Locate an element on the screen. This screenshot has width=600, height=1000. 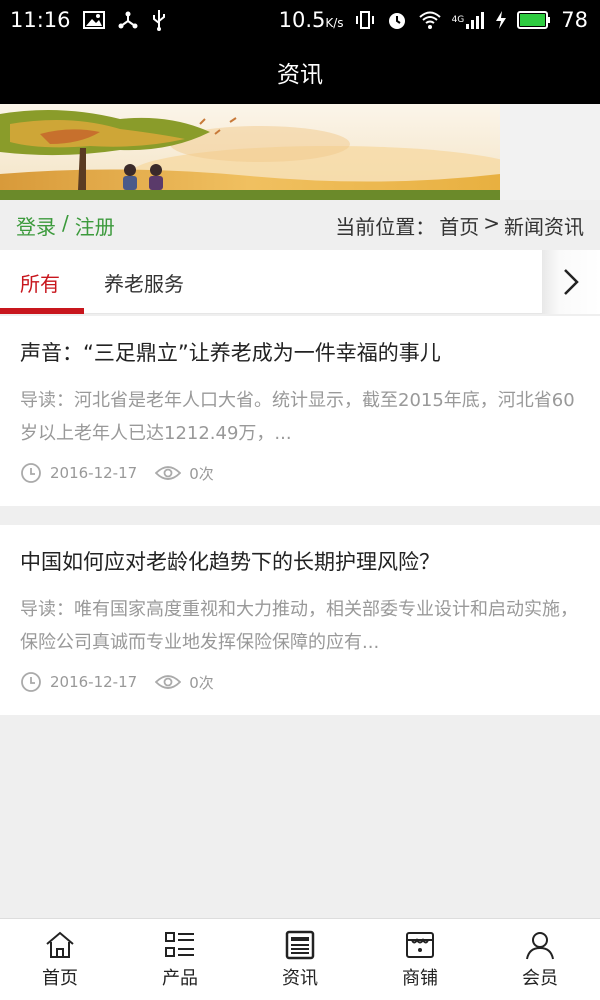
battery-icon is located at coordinates (534, 20).